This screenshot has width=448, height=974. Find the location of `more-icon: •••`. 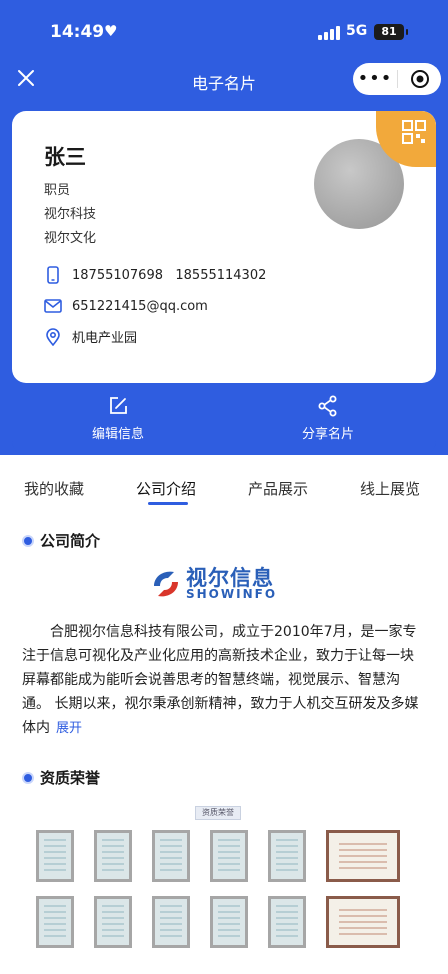

more-icon: ••• is located at coordinates (375, 79).